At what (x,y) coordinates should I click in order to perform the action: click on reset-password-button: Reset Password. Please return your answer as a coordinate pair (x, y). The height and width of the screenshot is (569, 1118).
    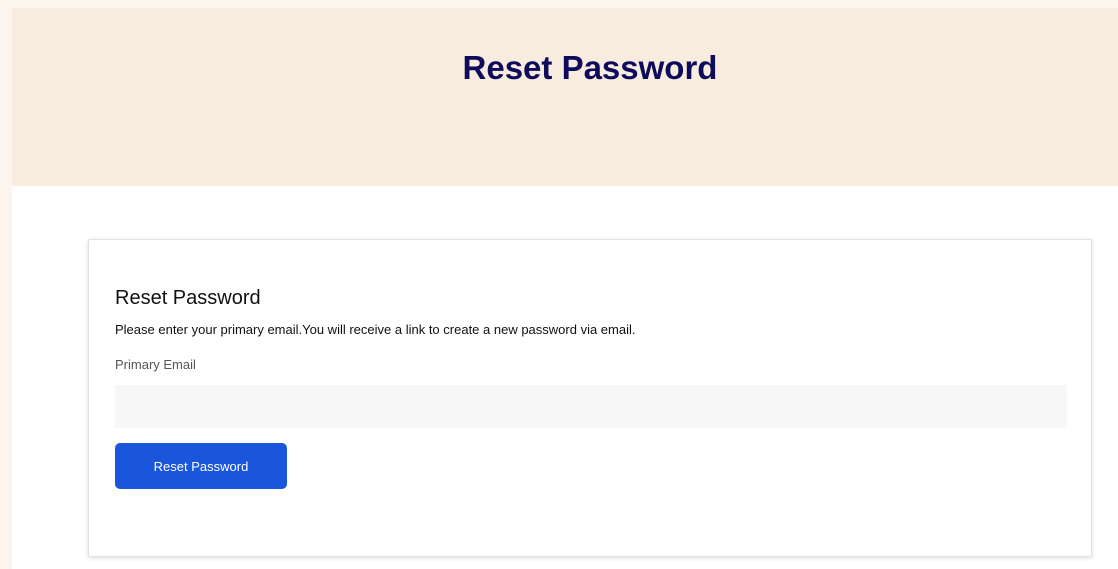
    Looking at the image, I should click on (201, 466).